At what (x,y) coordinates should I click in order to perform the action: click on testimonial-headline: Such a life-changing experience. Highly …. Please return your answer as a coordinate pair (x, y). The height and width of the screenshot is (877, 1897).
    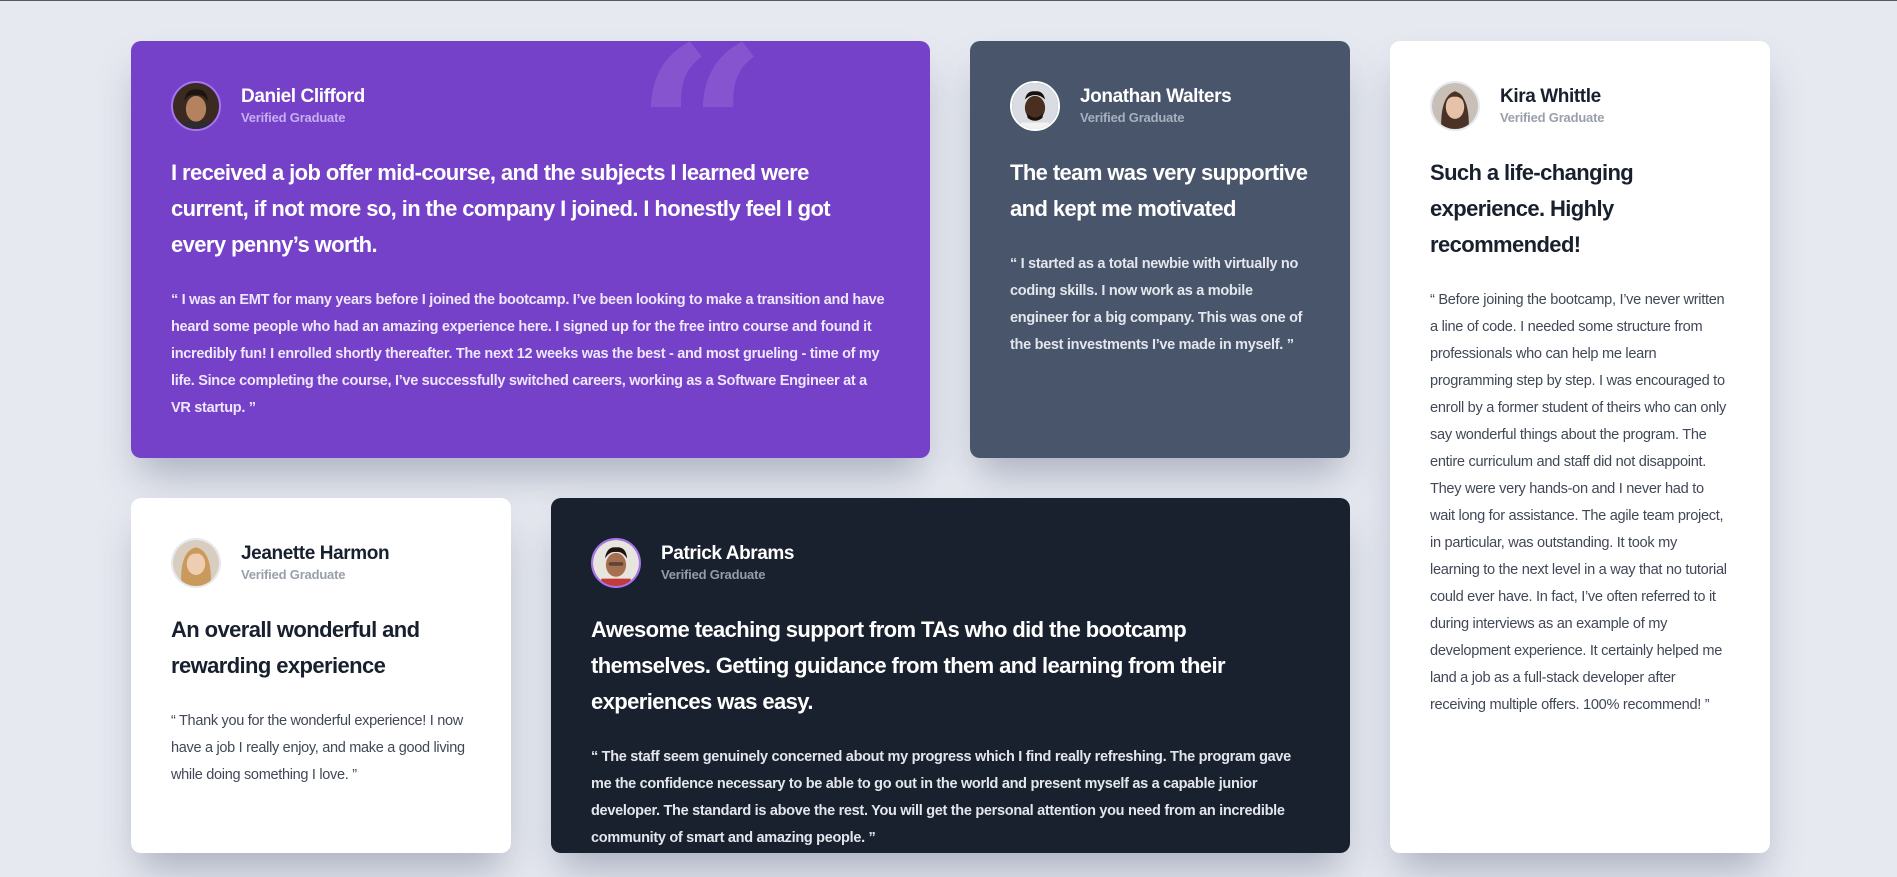
    Looking at the image, I should click on (1532, 208).